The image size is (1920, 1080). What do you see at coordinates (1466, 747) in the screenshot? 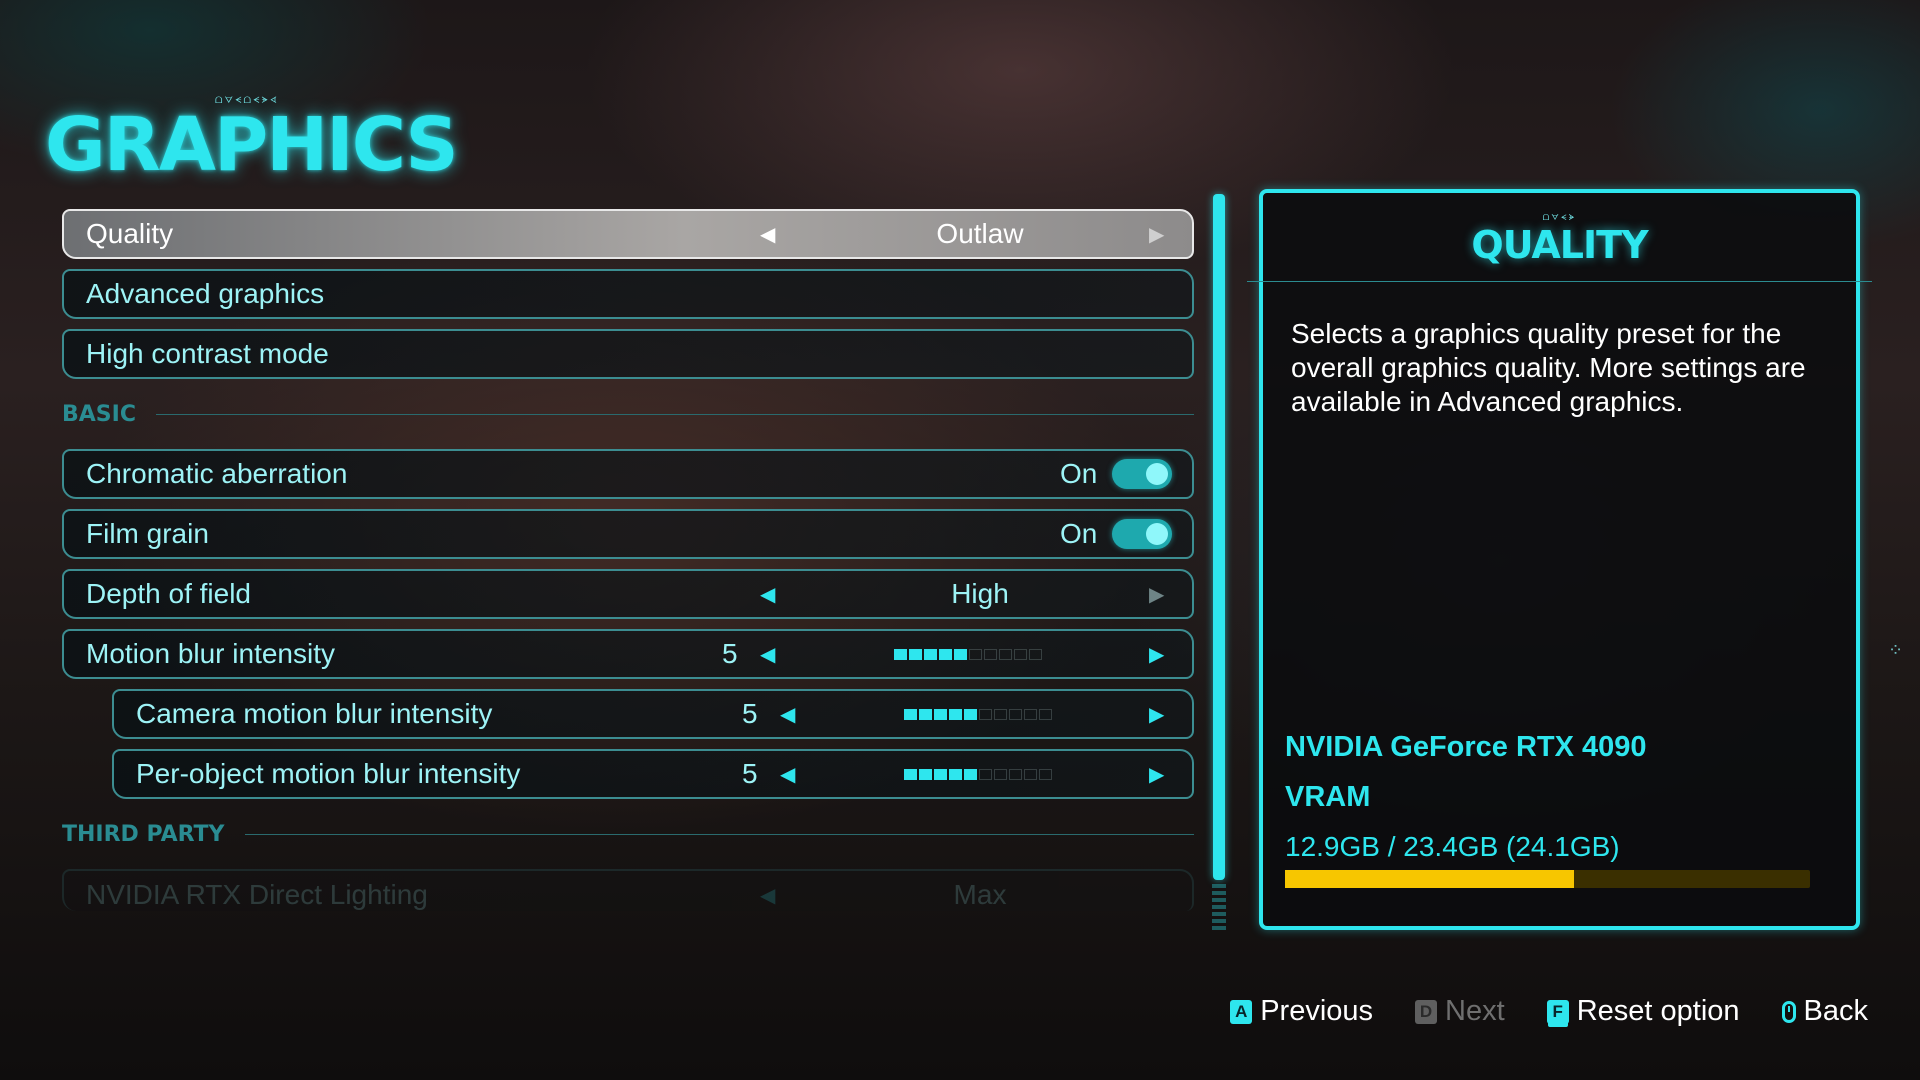
I see `gpu-name: NVIDIA GeForce RTX 4090` at bounding box center [1466, 747].